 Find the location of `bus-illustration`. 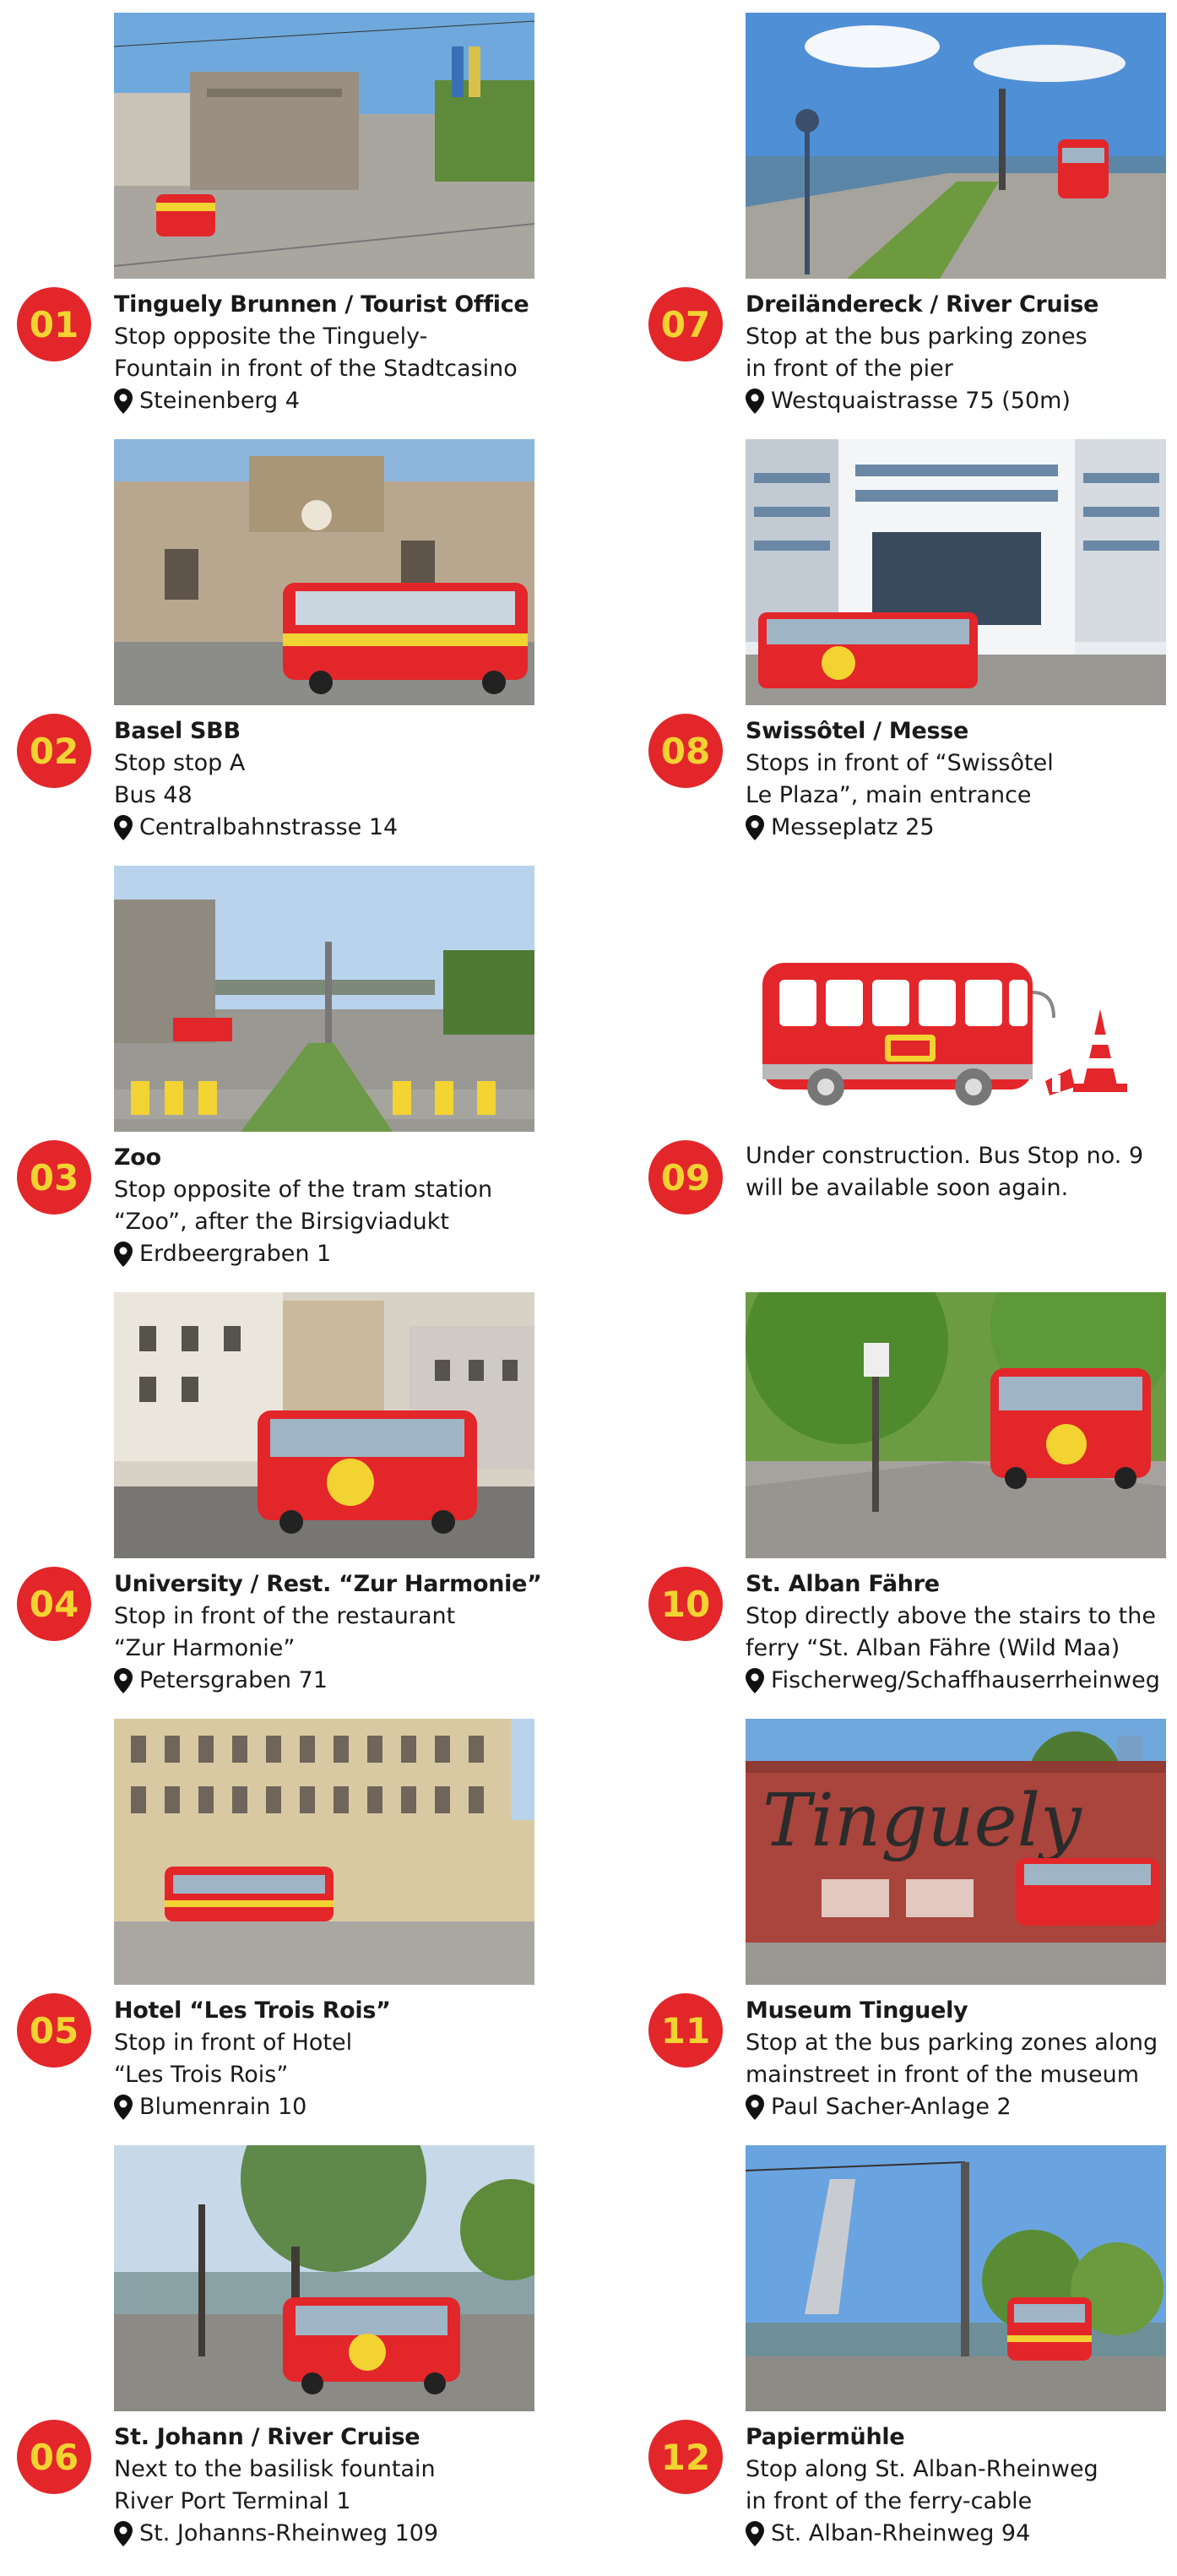

bus-illustration is located at coordinates (956, 999).